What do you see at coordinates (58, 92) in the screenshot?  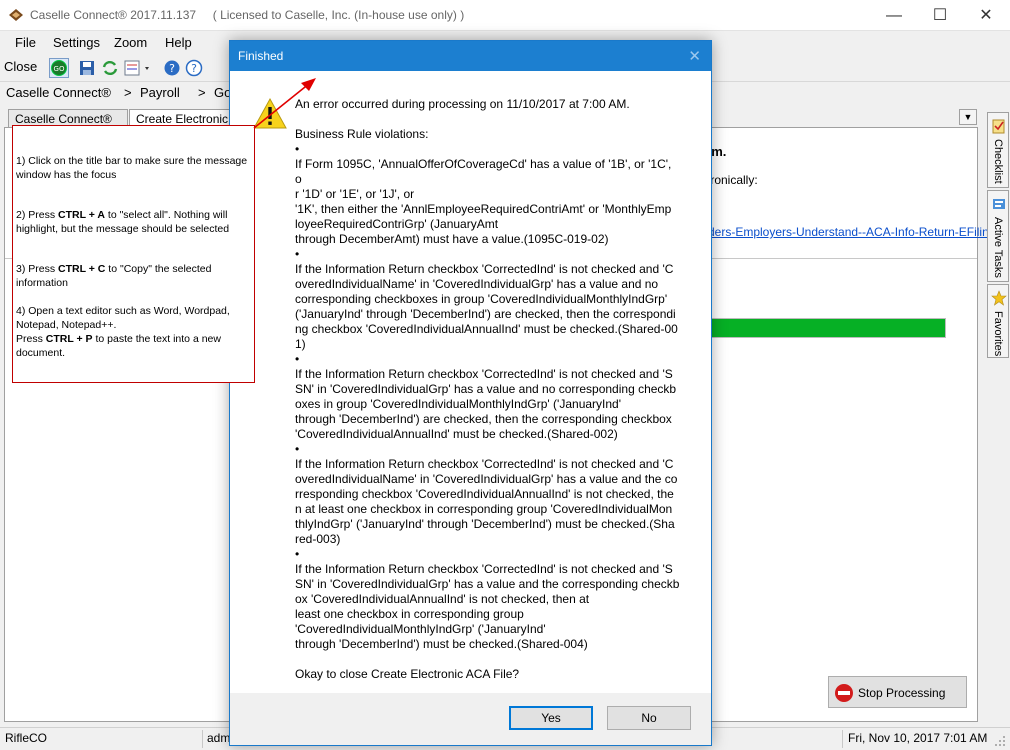 I see `breadcrumb-caselle-connect: Caselle Connect®` at bounding box center [58, 92].